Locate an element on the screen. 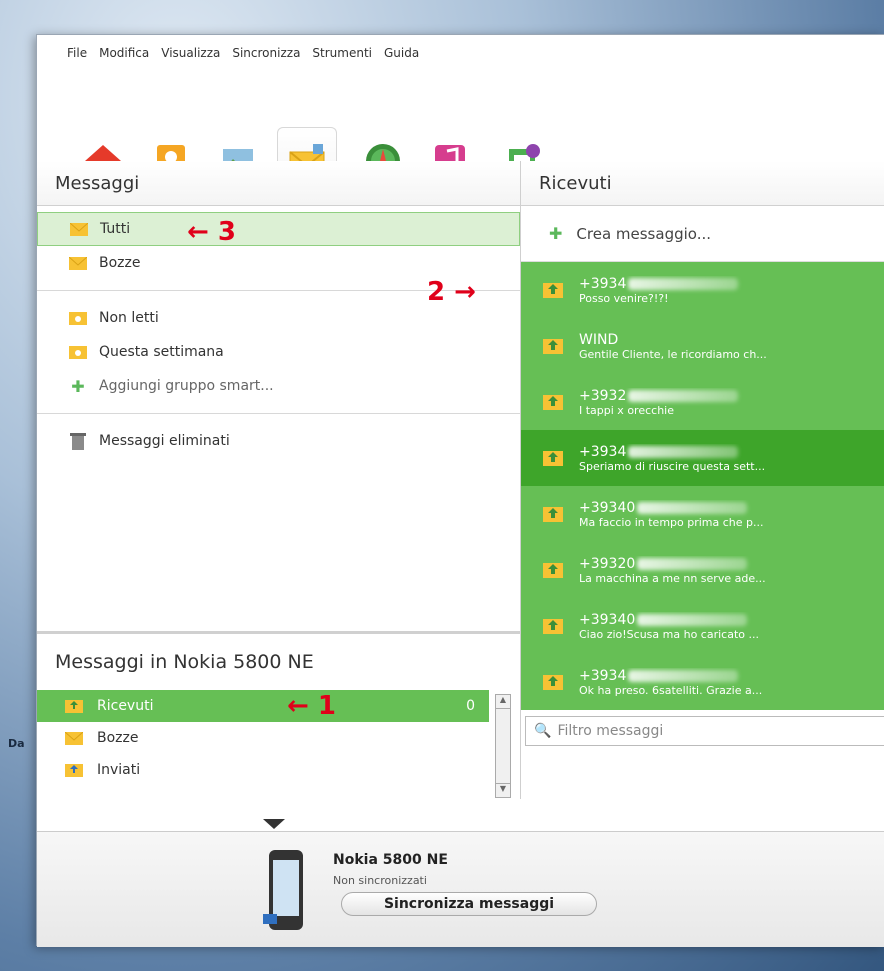 This screenshot has height=971, width=884. smart-this-week-label: Questa settimana is located at coordinates (161, 352).